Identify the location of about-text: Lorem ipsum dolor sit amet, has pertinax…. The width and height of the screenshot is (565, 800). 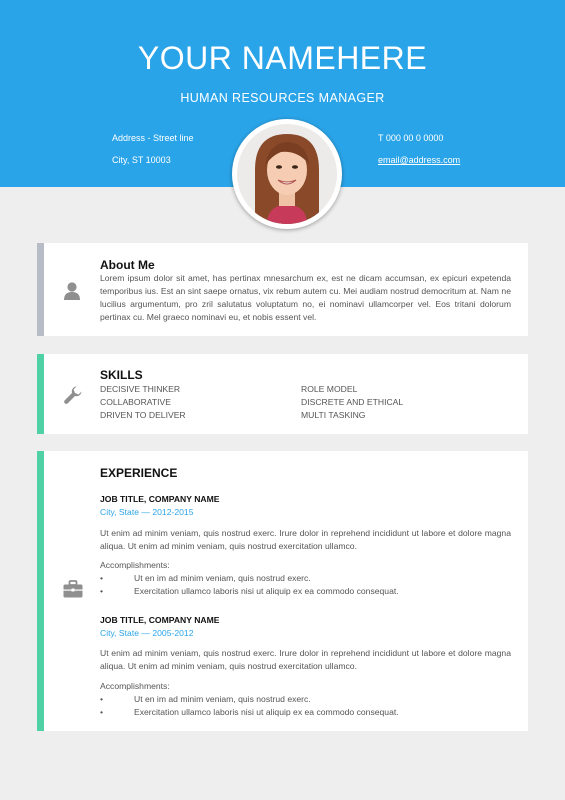
(305, 297).